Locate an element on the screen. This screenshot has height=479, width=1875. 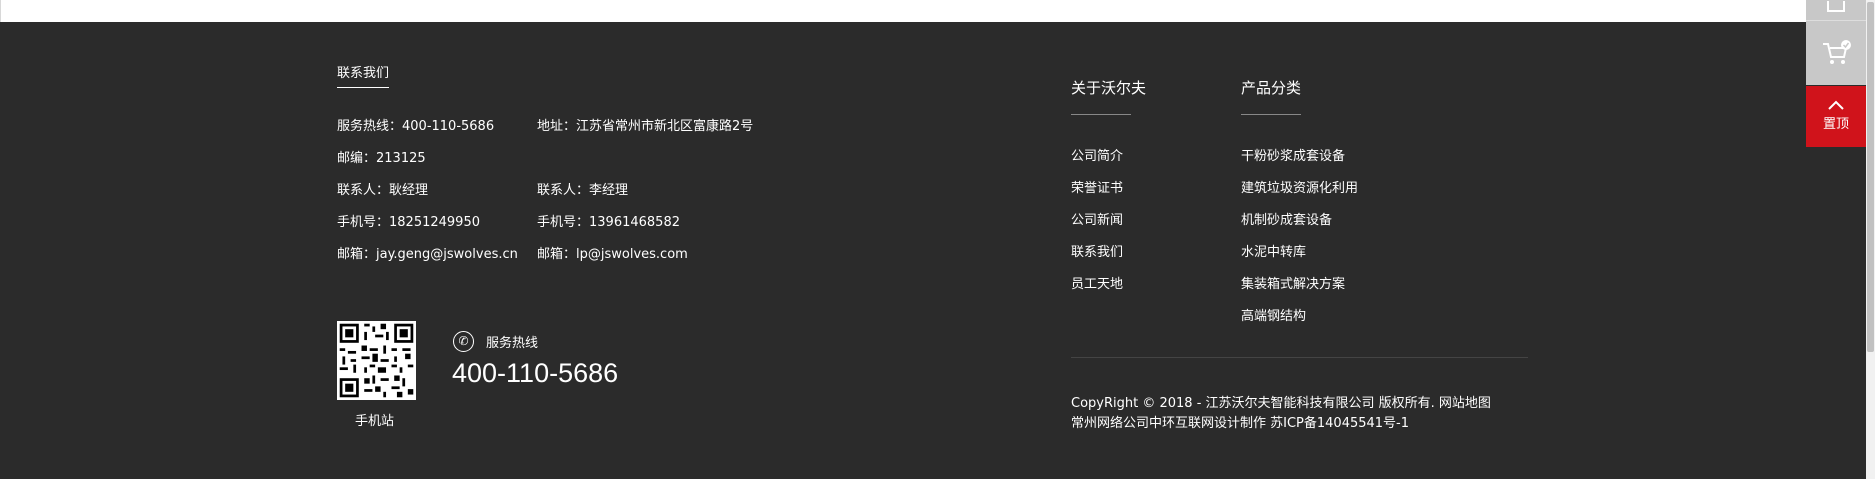
mobile-site-label: 手机站 is located at coordinates (375, 421).